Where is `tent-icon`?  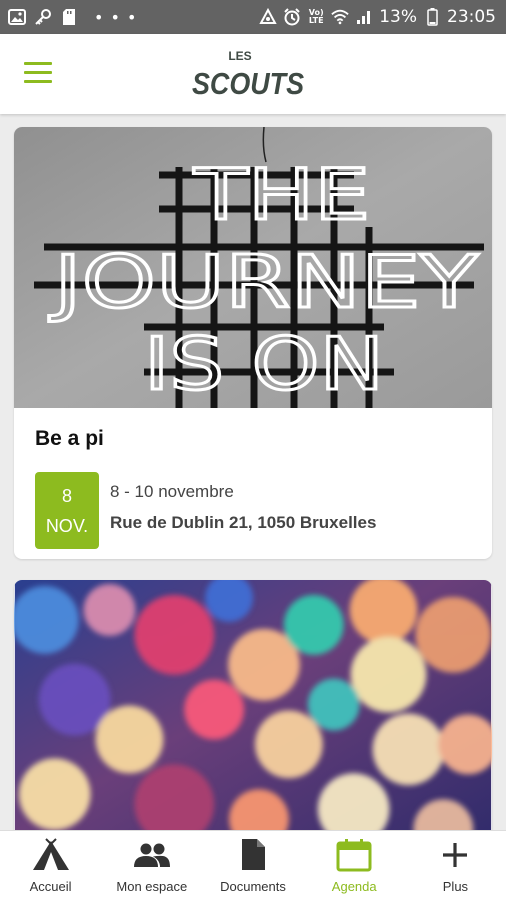 tent-icon is located at coordinates (51, 855).